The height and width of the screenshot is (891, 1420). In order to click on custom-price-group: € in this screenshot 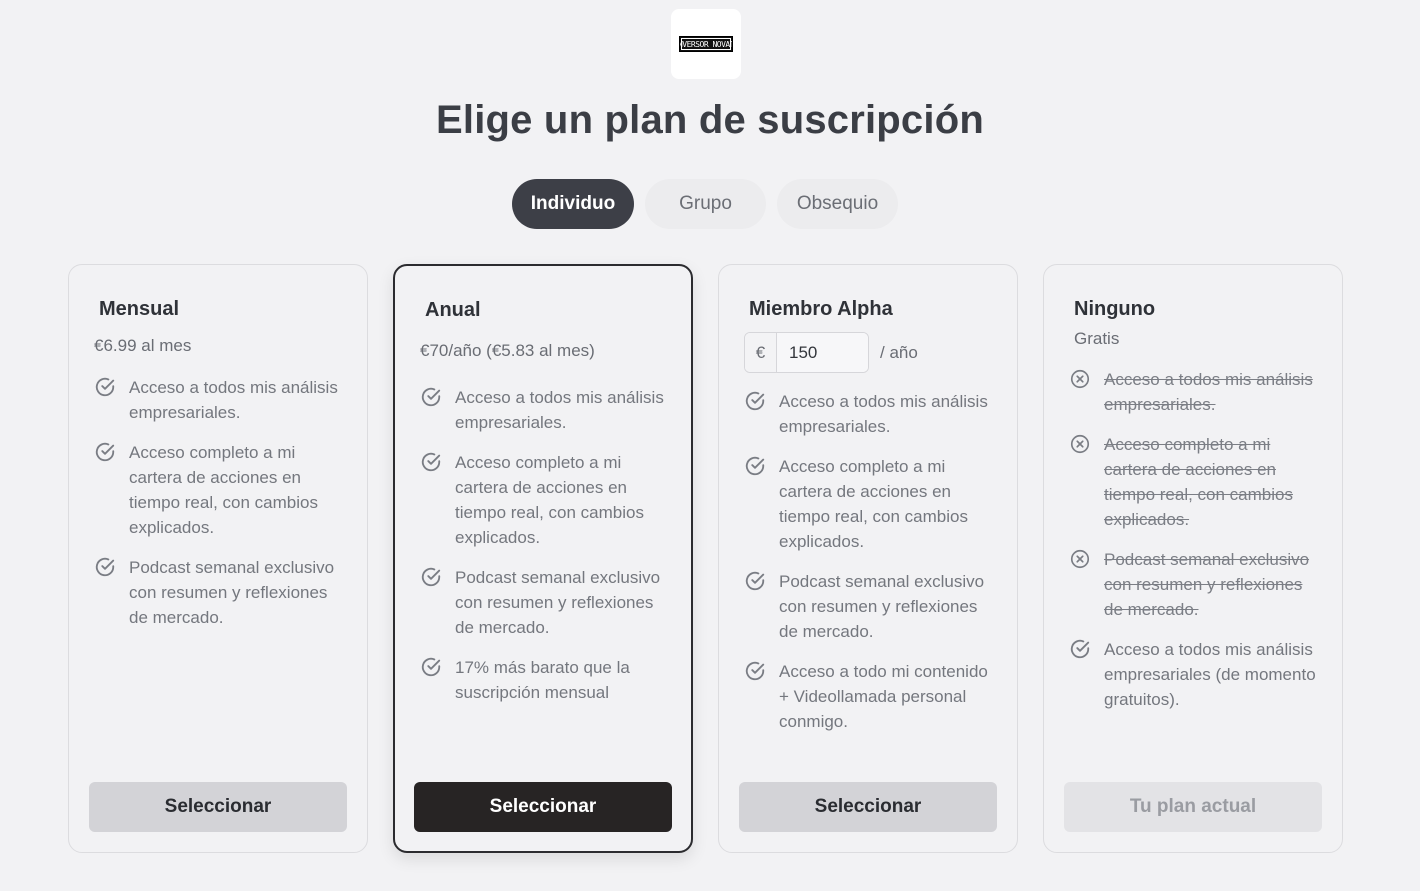, I will do `click(806, 352)`.